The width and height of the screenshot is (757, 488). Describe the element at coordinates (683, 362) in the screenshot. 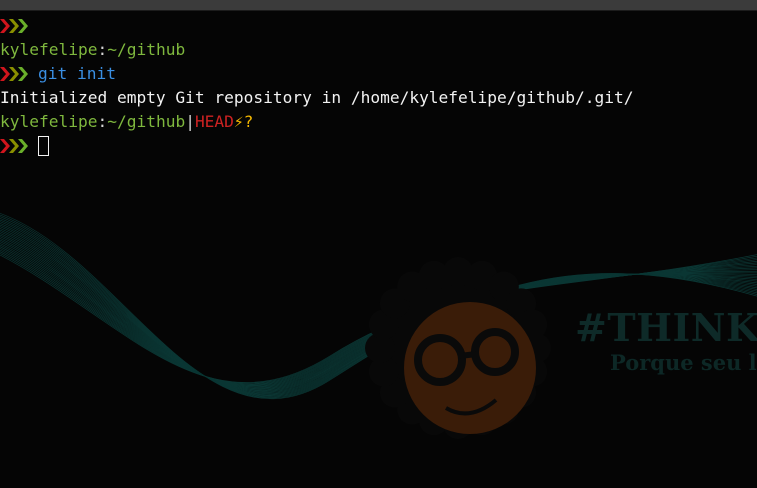

I see `wallpaper-tagline: Porque seu li` at that location.